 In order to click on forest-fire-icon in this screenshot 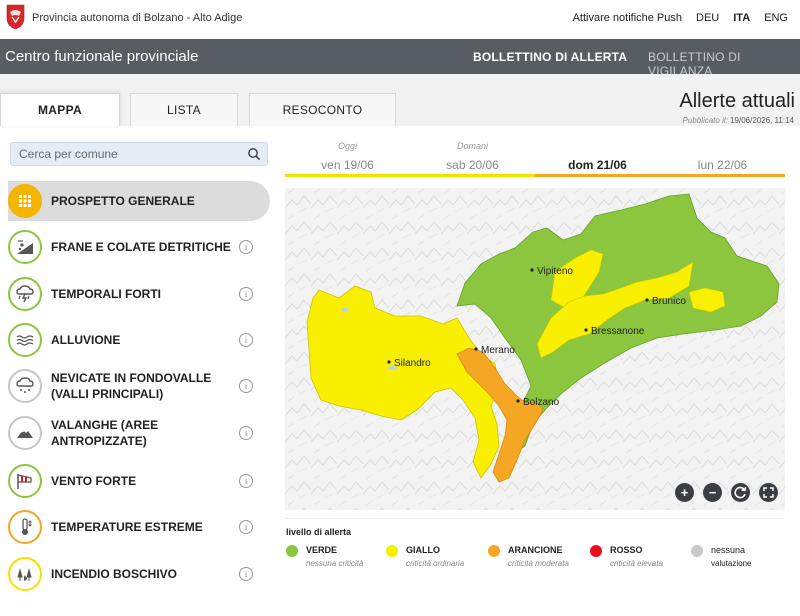, I will do `click(25, 574)`.